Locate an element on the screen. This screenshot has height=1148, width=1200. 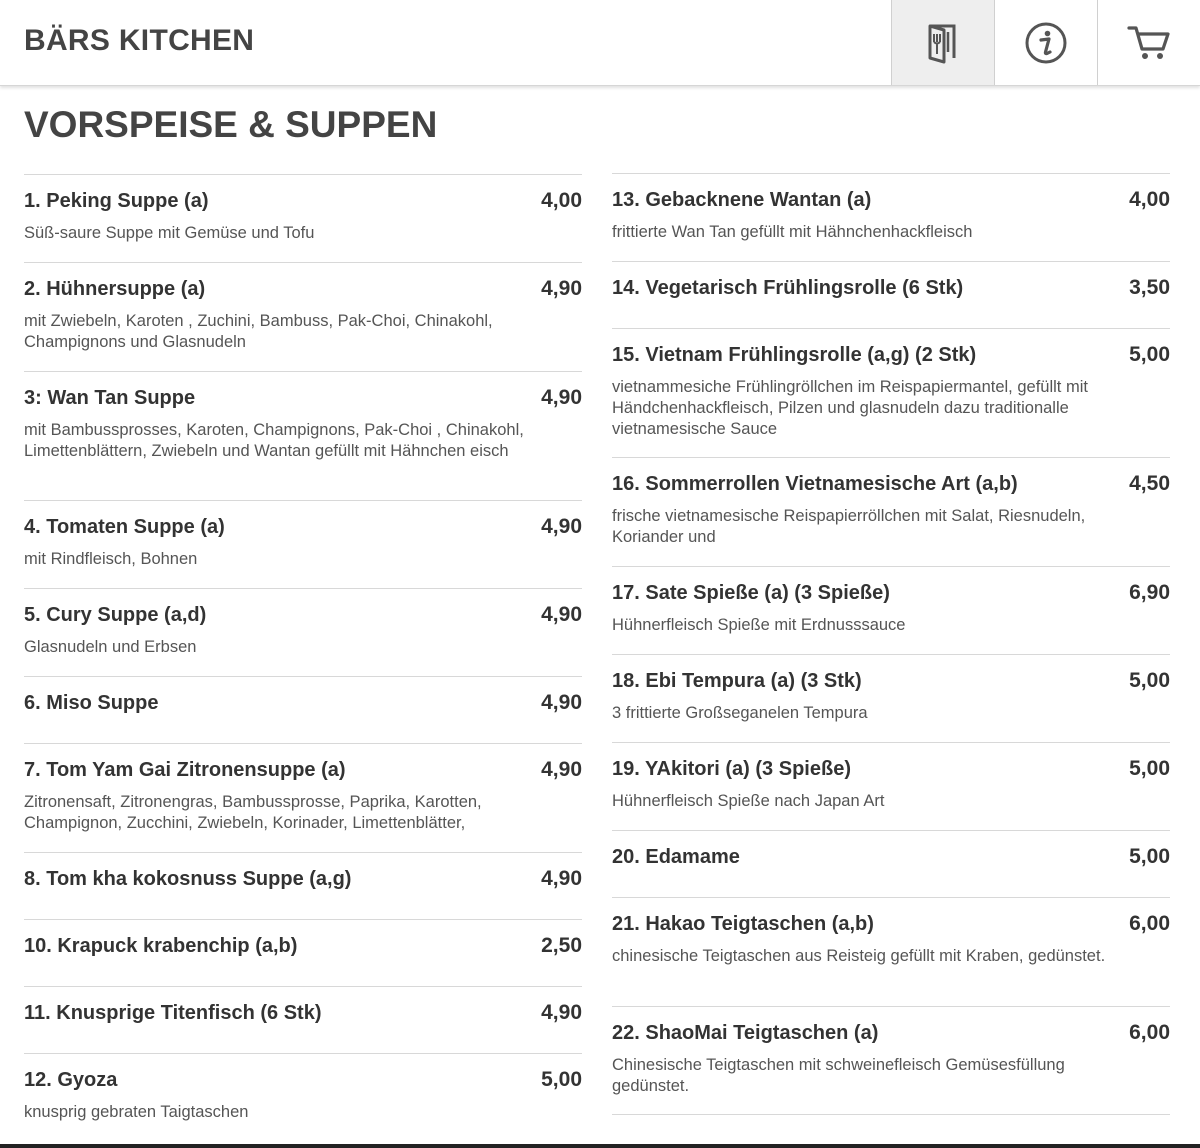
item-price: 4,50 is located at coordinates (1149, 483).